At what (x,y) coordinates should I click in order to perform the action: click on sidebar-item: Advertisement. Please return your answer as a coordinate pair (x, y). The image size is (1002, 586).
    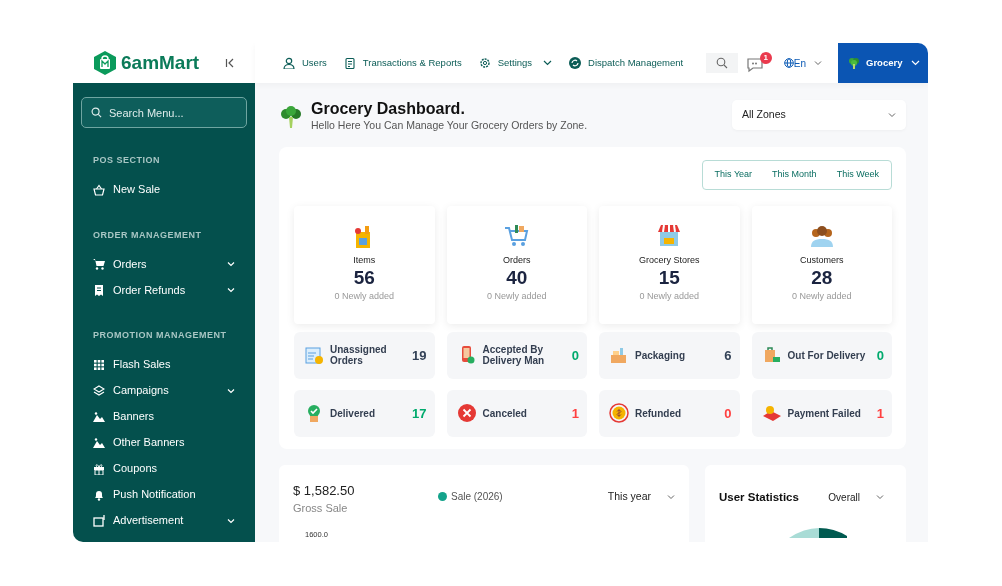
    Looking at the image, I should click on (164, 520).